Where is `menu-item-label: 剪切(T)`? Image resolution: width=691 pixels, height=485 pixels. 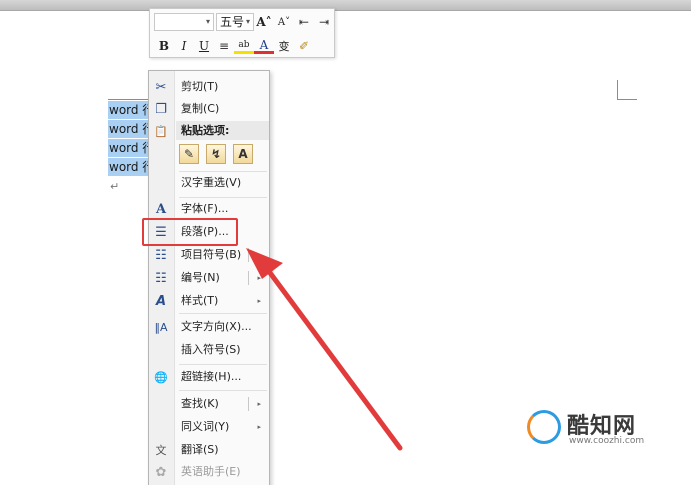
menu-item-label: 剪切(T) is located at coordinates (200, 86).